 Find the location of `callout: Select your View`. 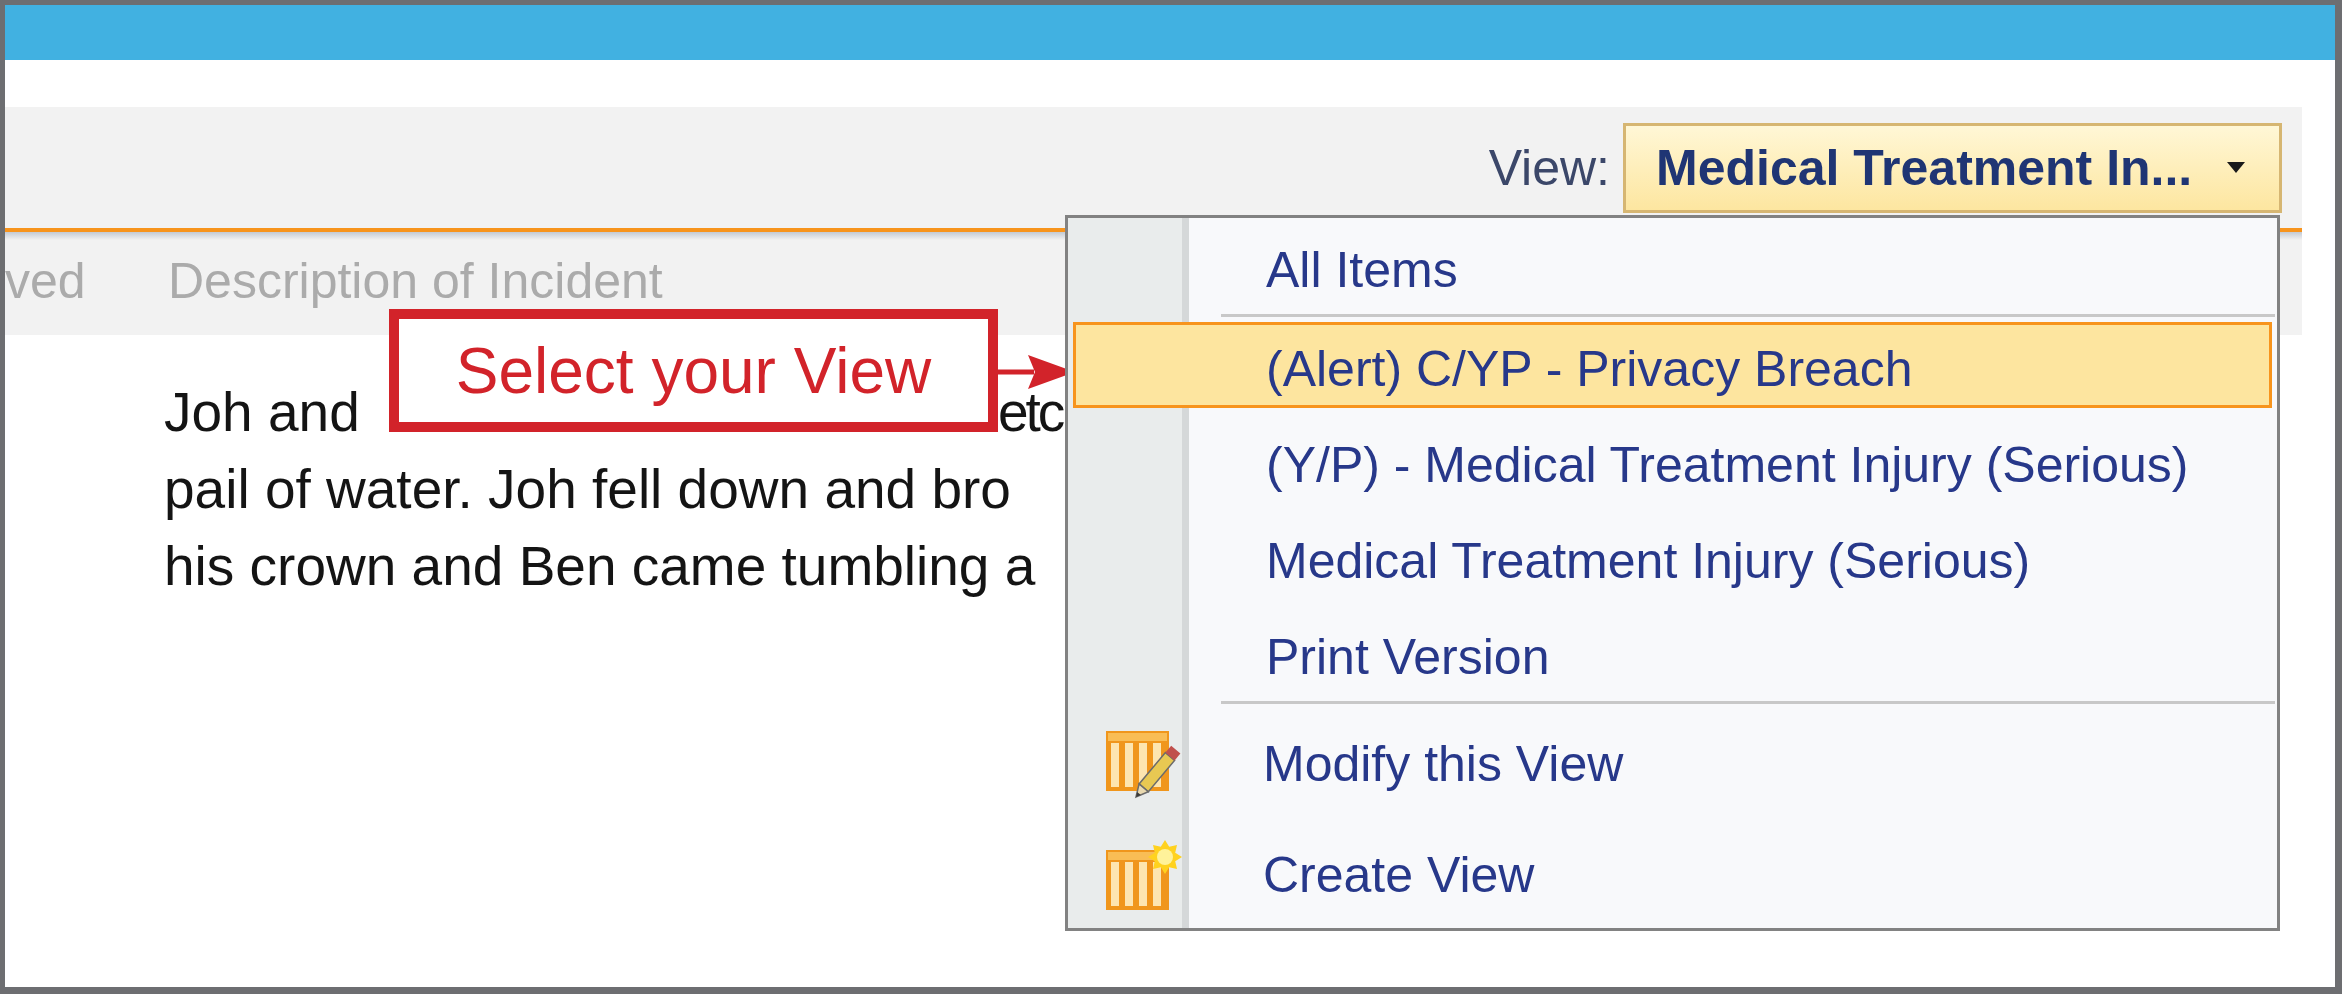

callout: Select your View is located at coordinates (693, 370).